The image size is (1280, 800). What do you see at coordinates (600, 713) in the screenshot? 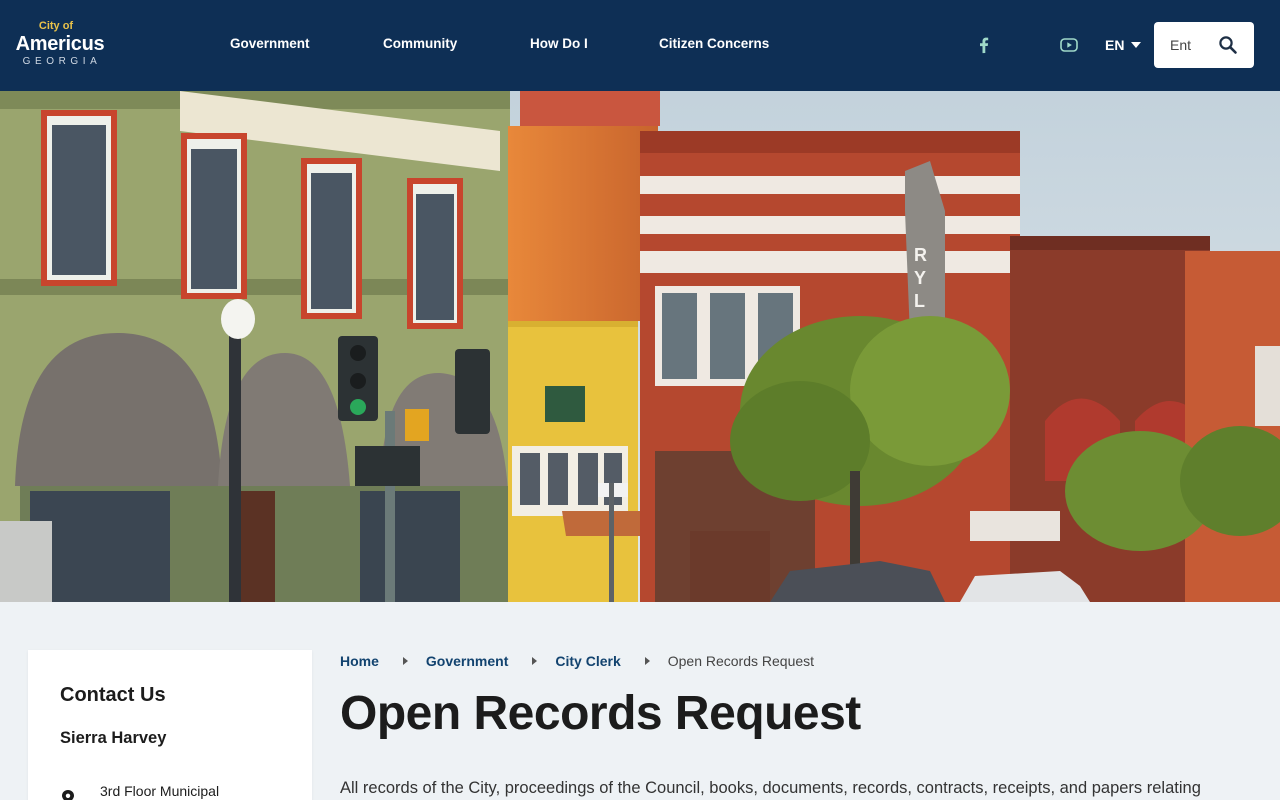
I see `page-title: Open Records Request` at bounding box center [600, 713].